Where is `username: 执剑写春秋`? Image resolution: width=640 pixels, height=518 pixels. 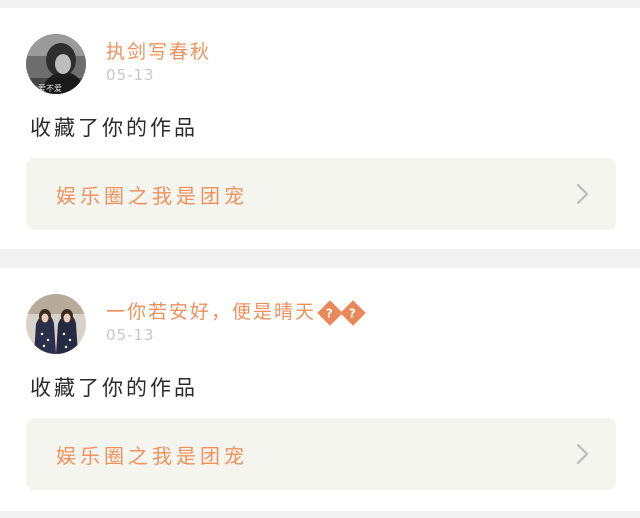
username: 执剑写春秋 is located at coordinates (158, 50).